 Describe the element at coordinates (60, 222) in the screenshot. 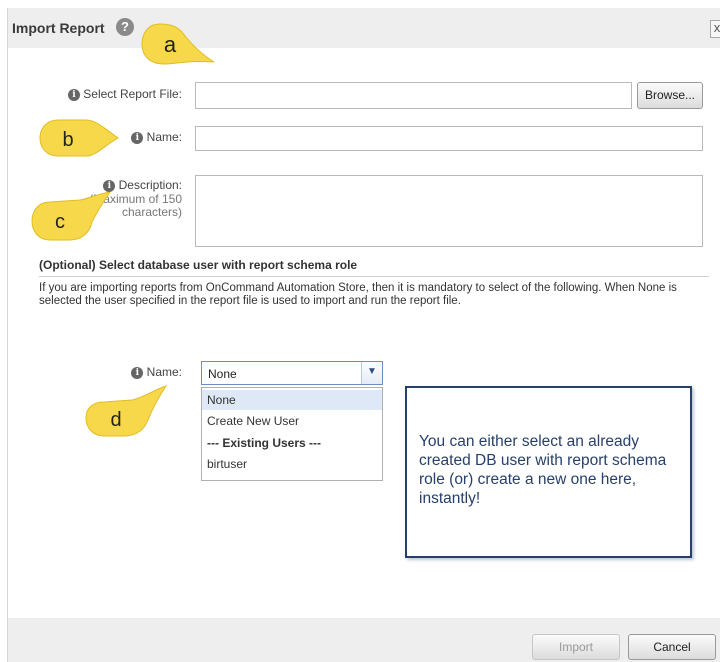

I see `annotation-label-c: c` at that location.